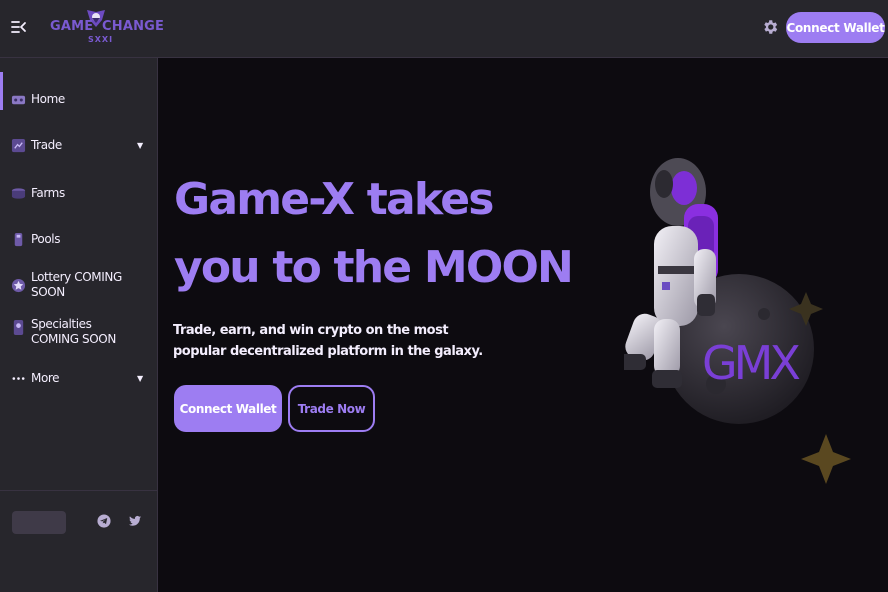 This screenshot has width=888, height=592. What do you see at coordinates (444, 29) in the screenshot?
I see `top-bar: GAME CHANGE SXXI Connect Wallet` at bounding box center [444, 29].